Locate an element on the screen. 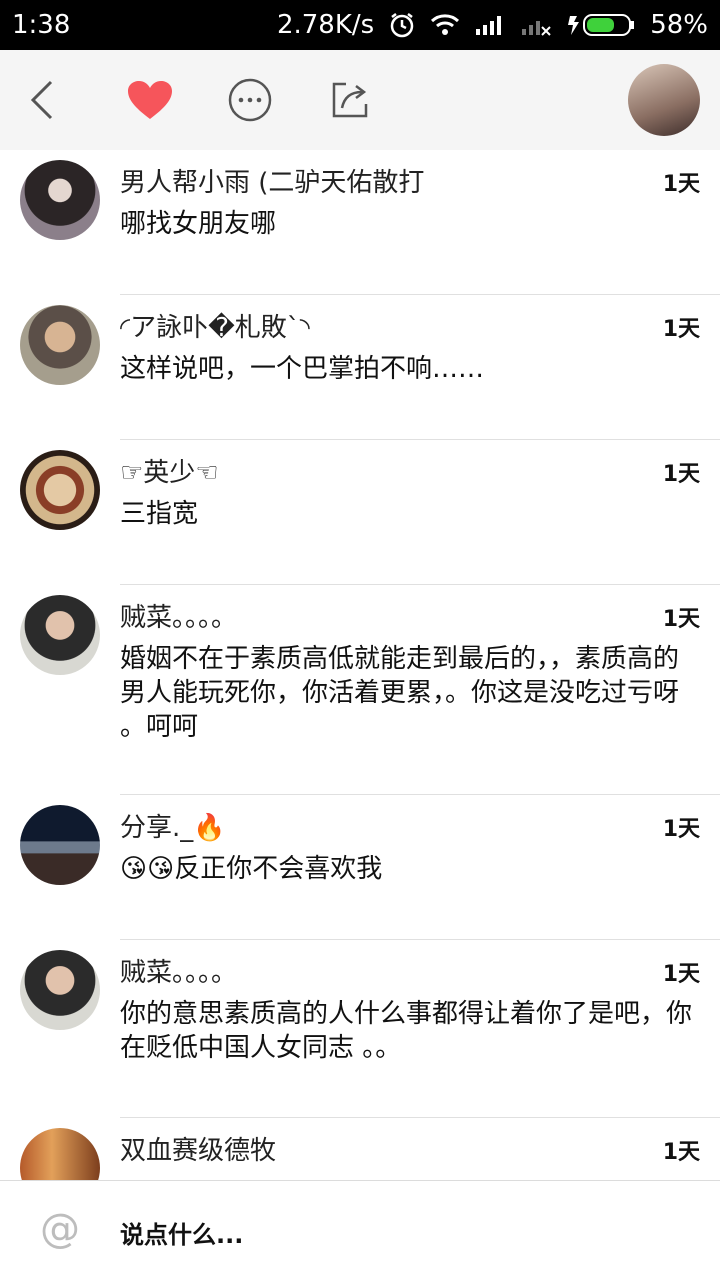  share-button is located at coordinates (350, 100).